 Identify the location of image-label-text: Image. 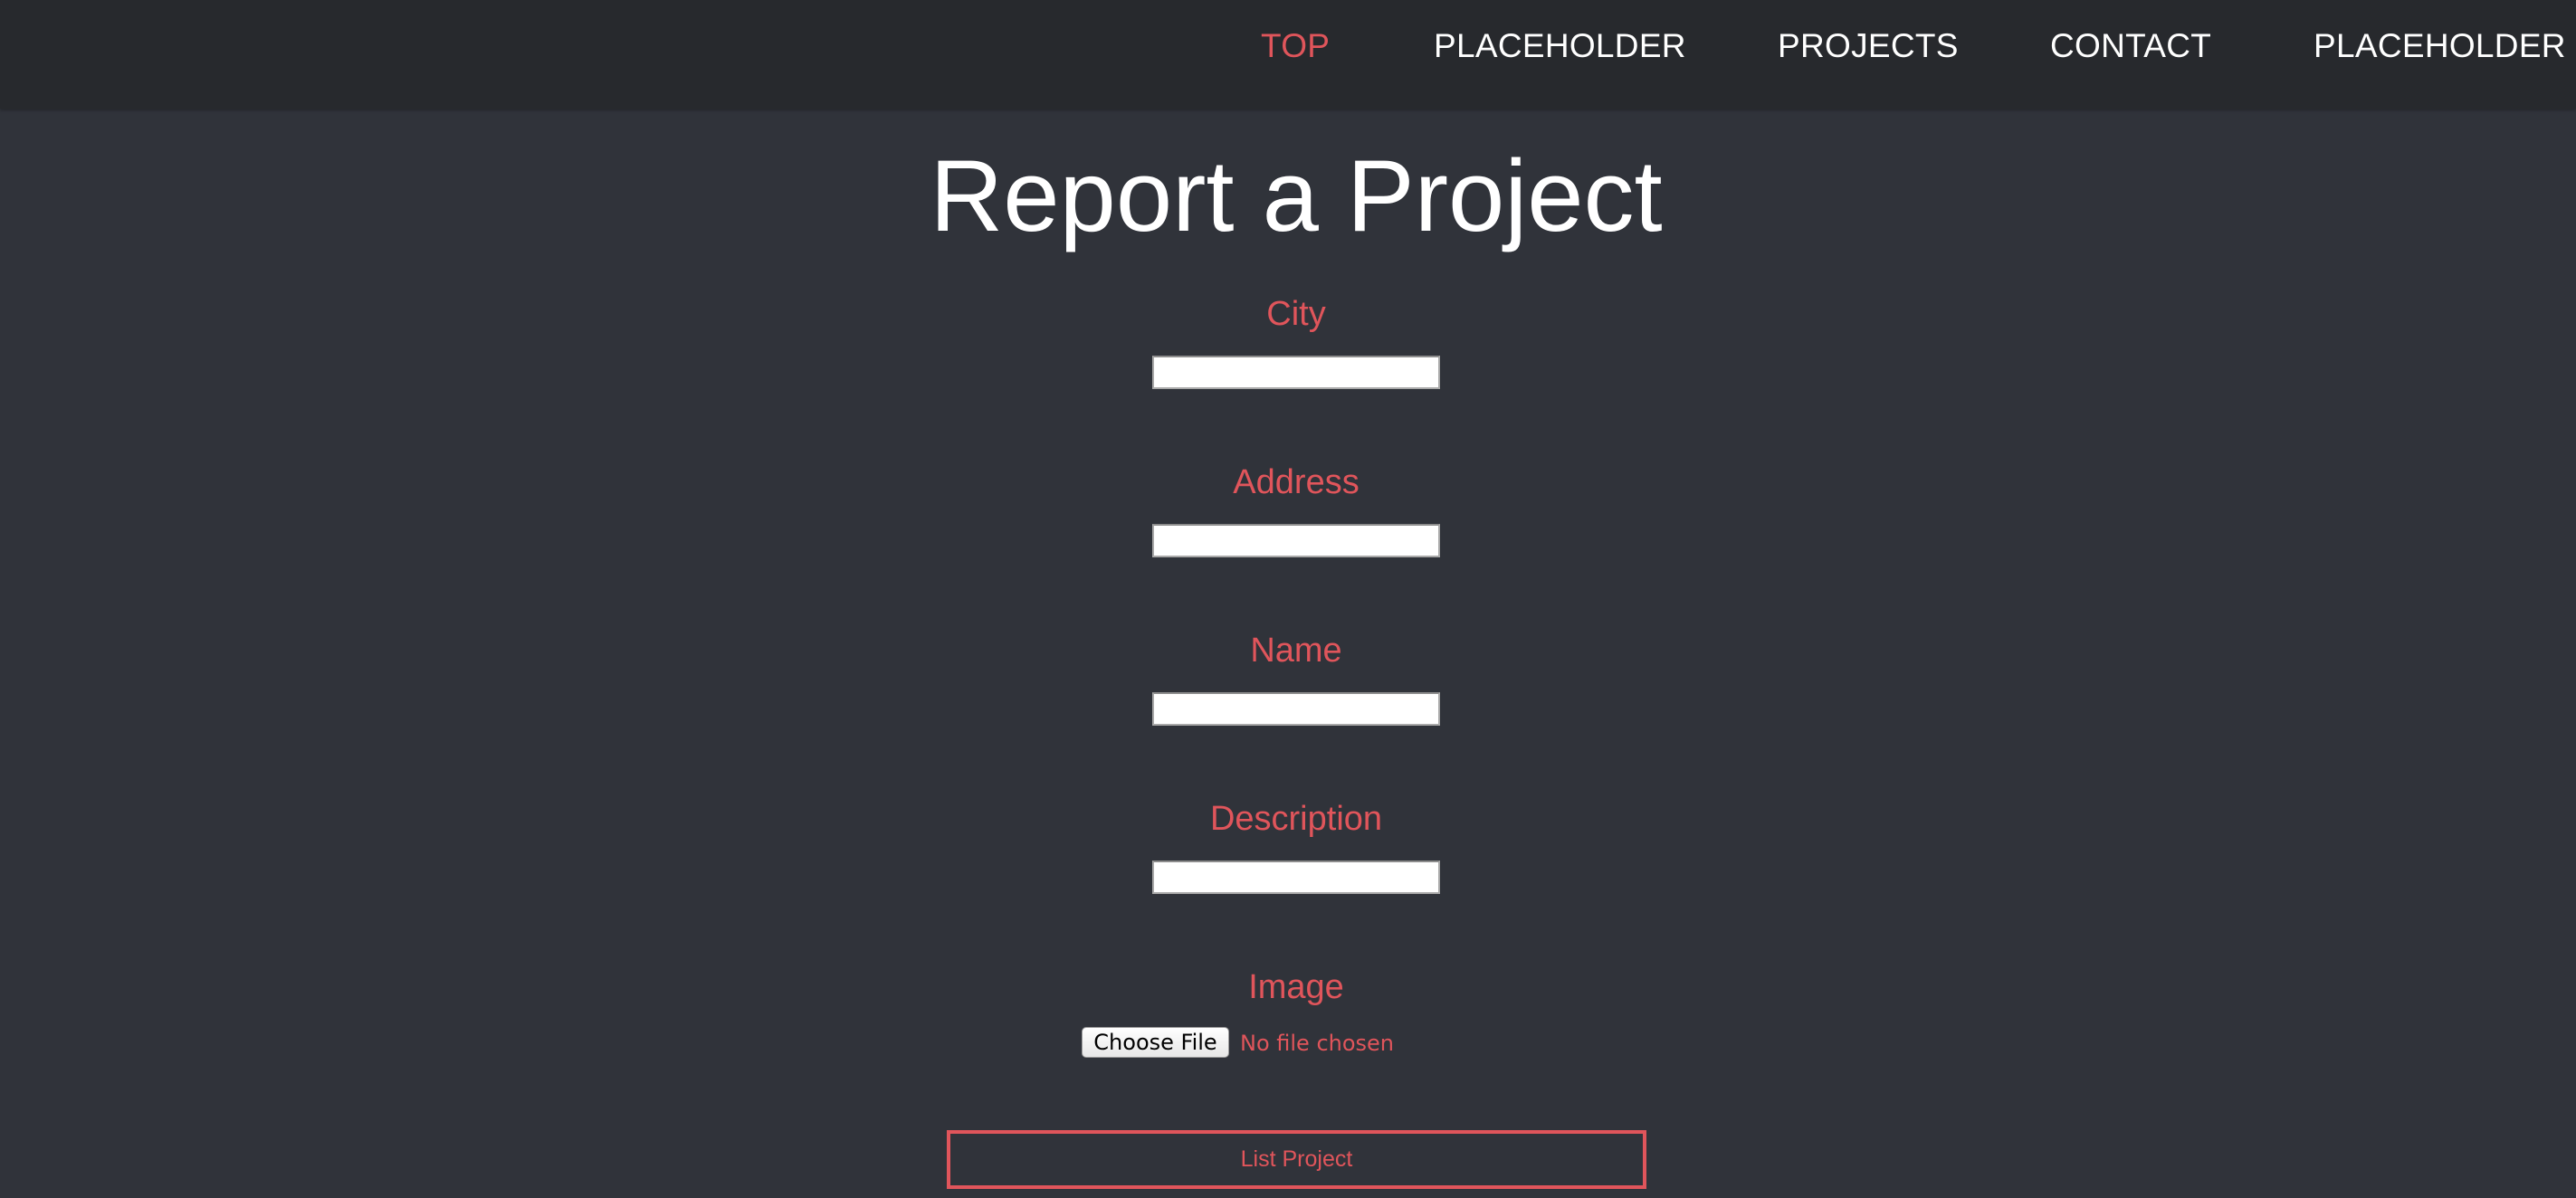
(1296, 987).